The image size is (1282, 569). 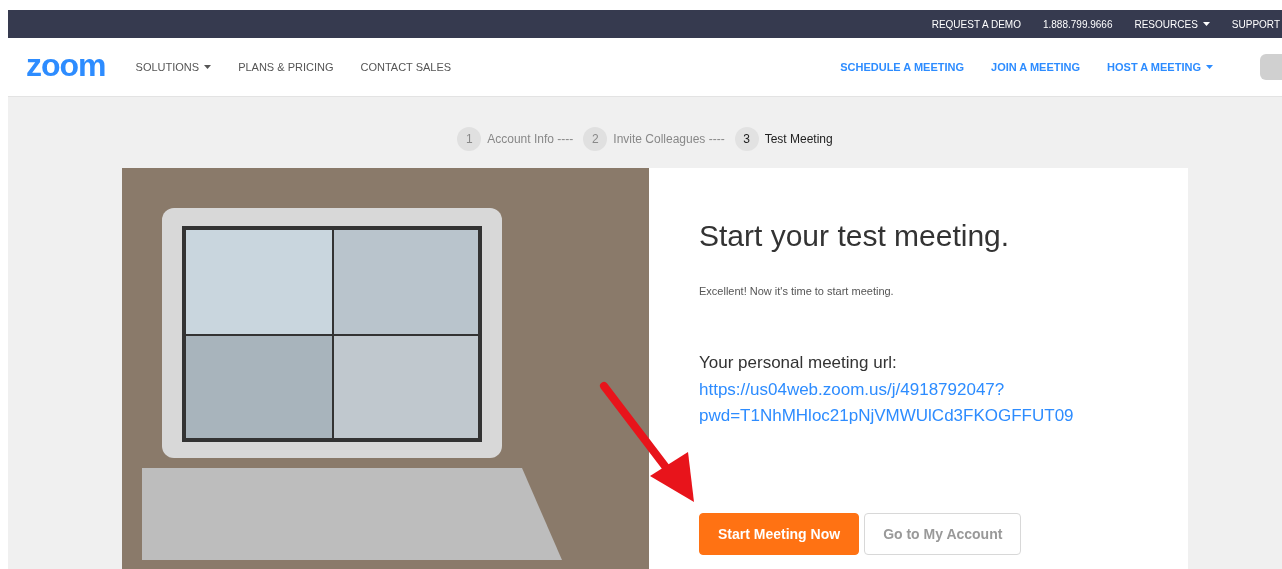 What do you see at coordinates (530, 139) in the screenshot?
I see `step-label: Account Info ----` at bounding box center [530, 139].